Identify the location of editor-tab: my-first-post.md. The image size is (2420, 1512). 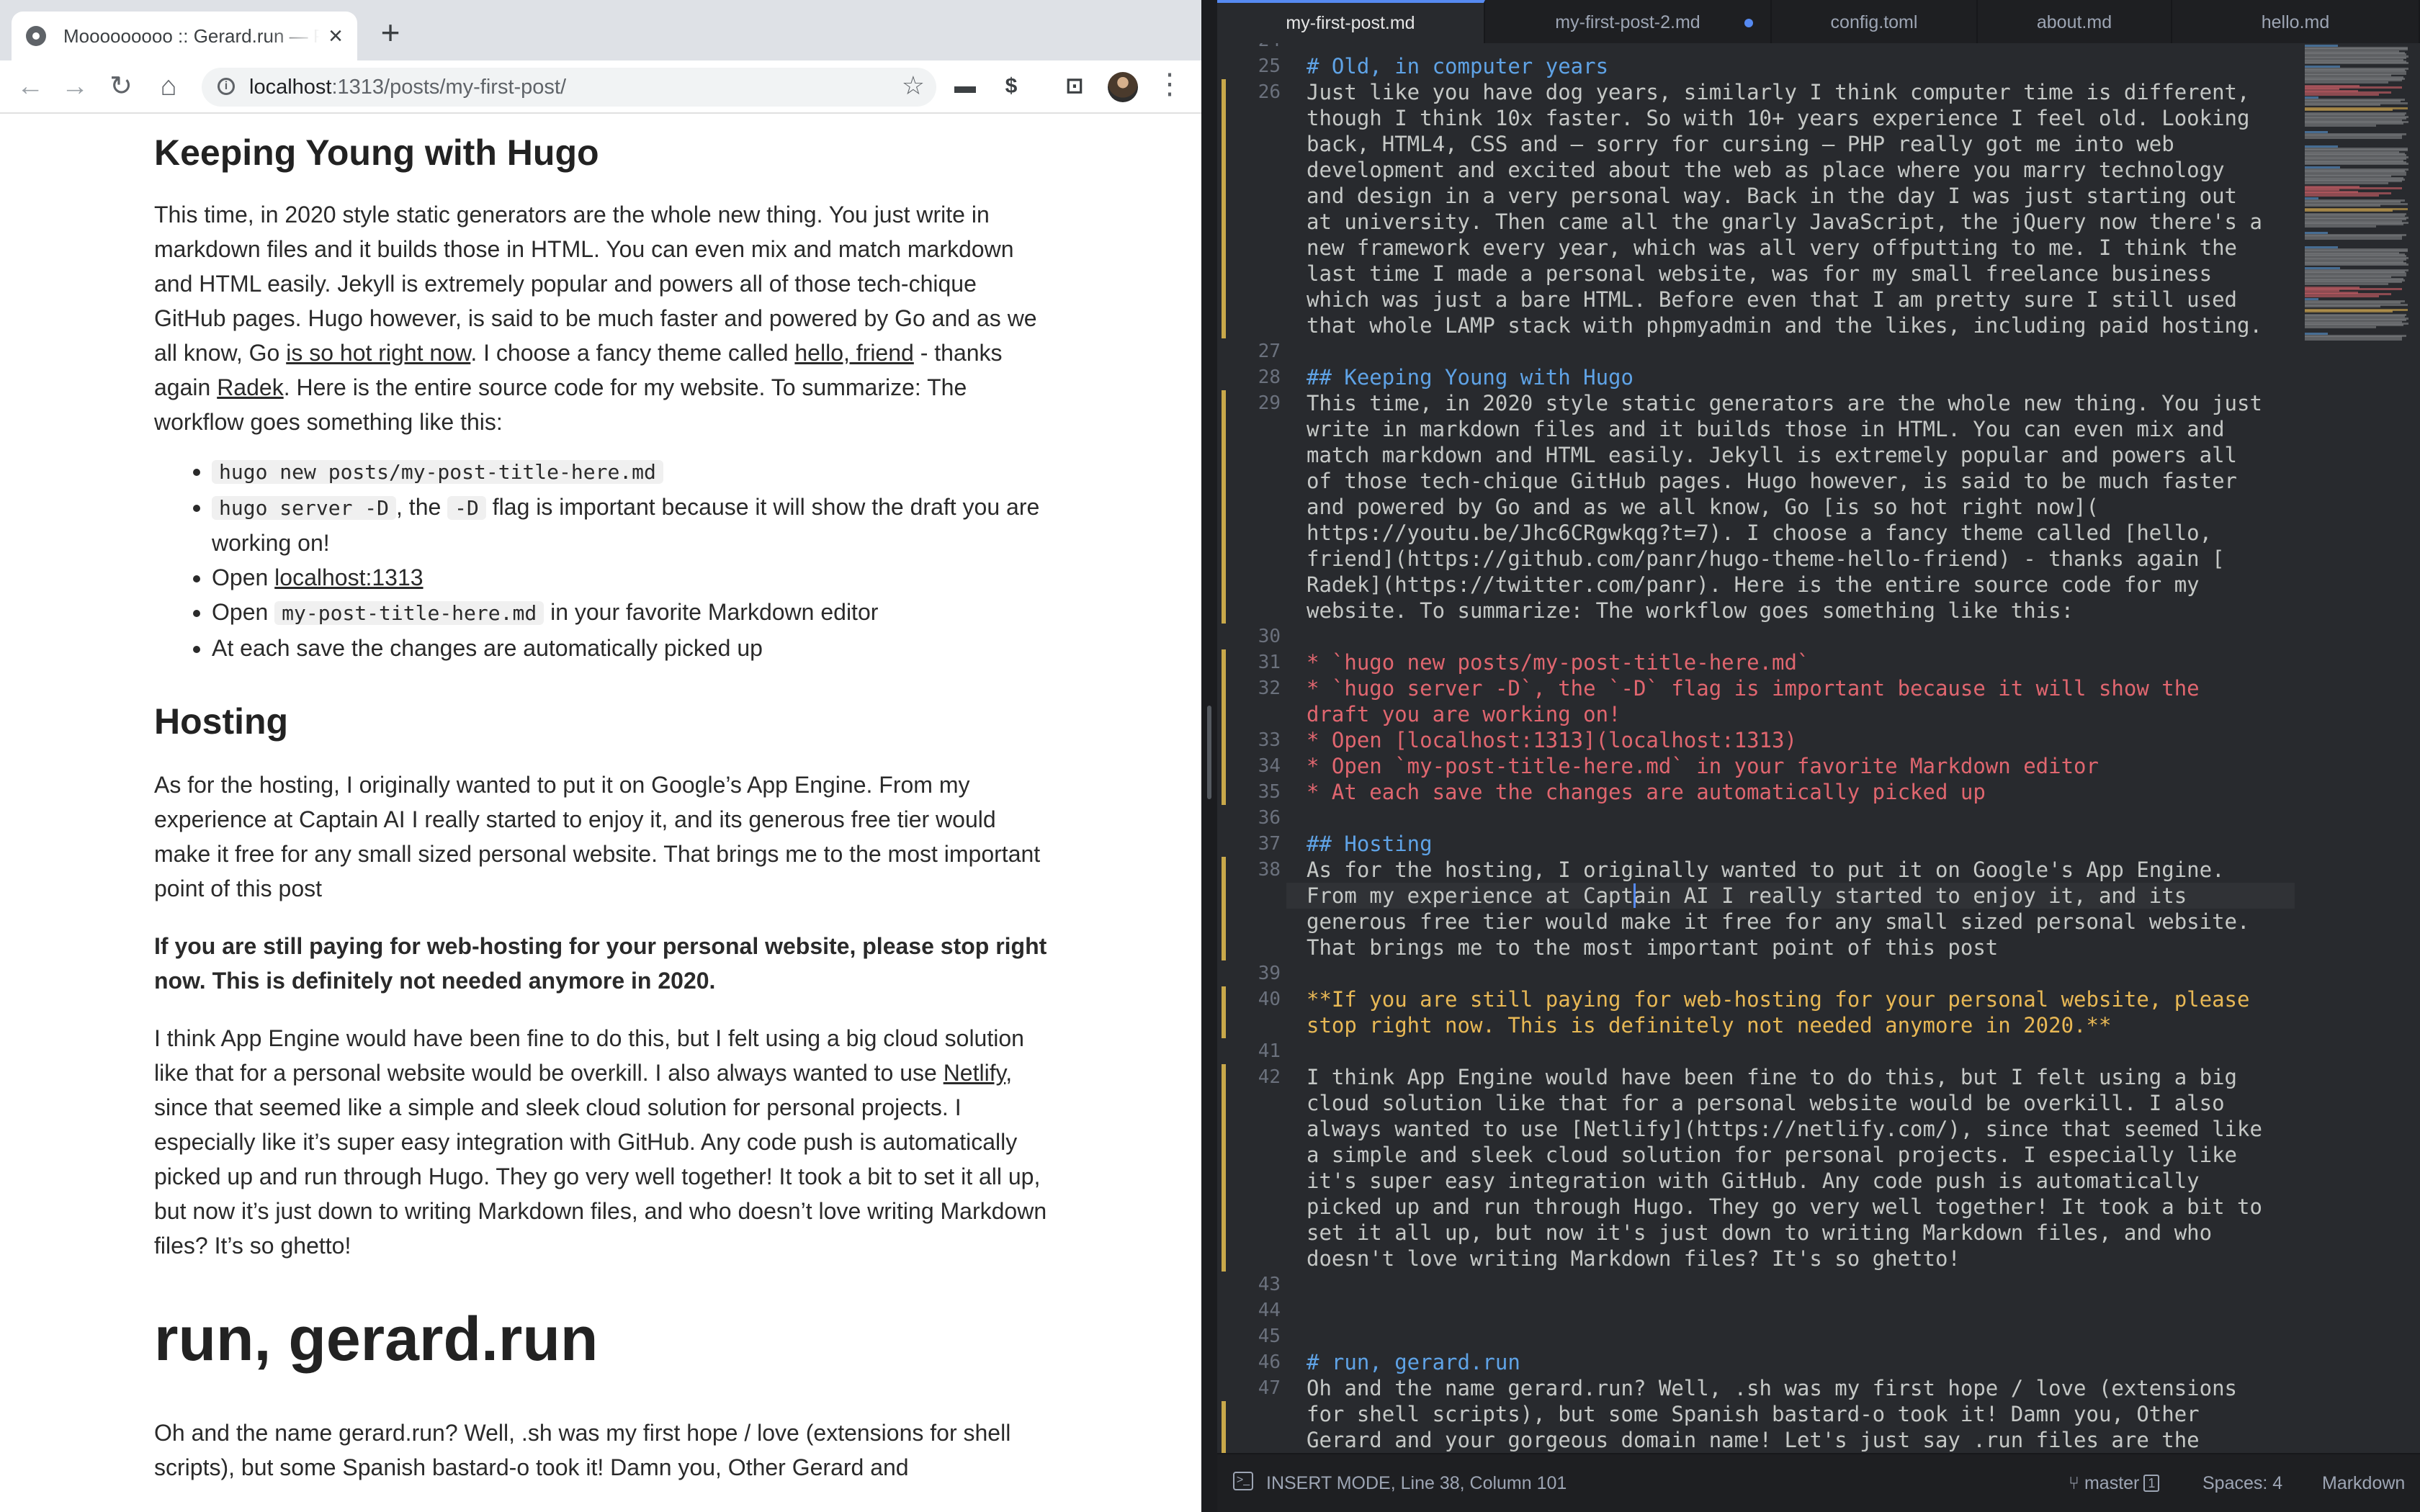
(1351, 21).